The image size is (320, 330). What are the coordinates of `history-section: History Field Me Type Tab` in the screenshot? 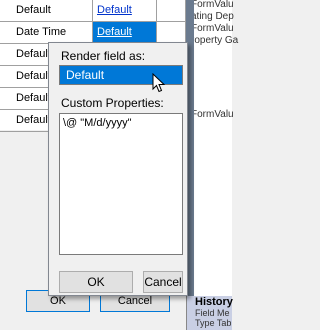 It's located at (209, 313).